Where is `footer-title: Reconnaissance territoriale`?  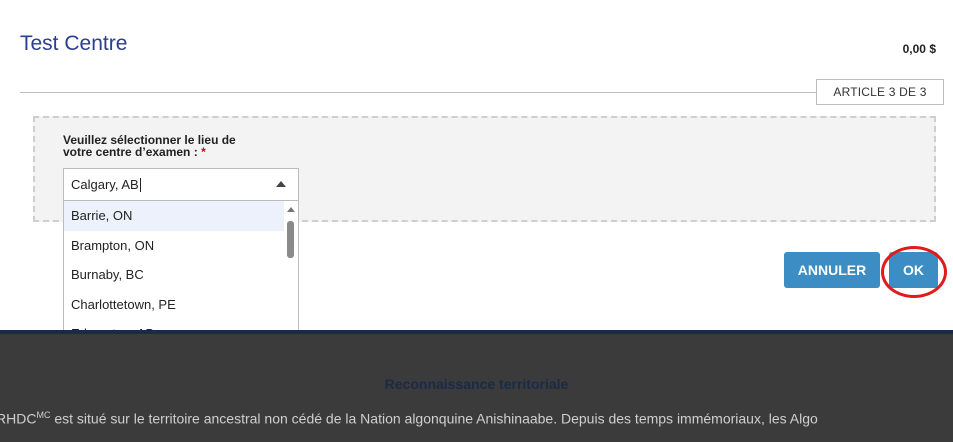 footer-title: Reconnaissance territoriale is located at coordinates (476, 384).